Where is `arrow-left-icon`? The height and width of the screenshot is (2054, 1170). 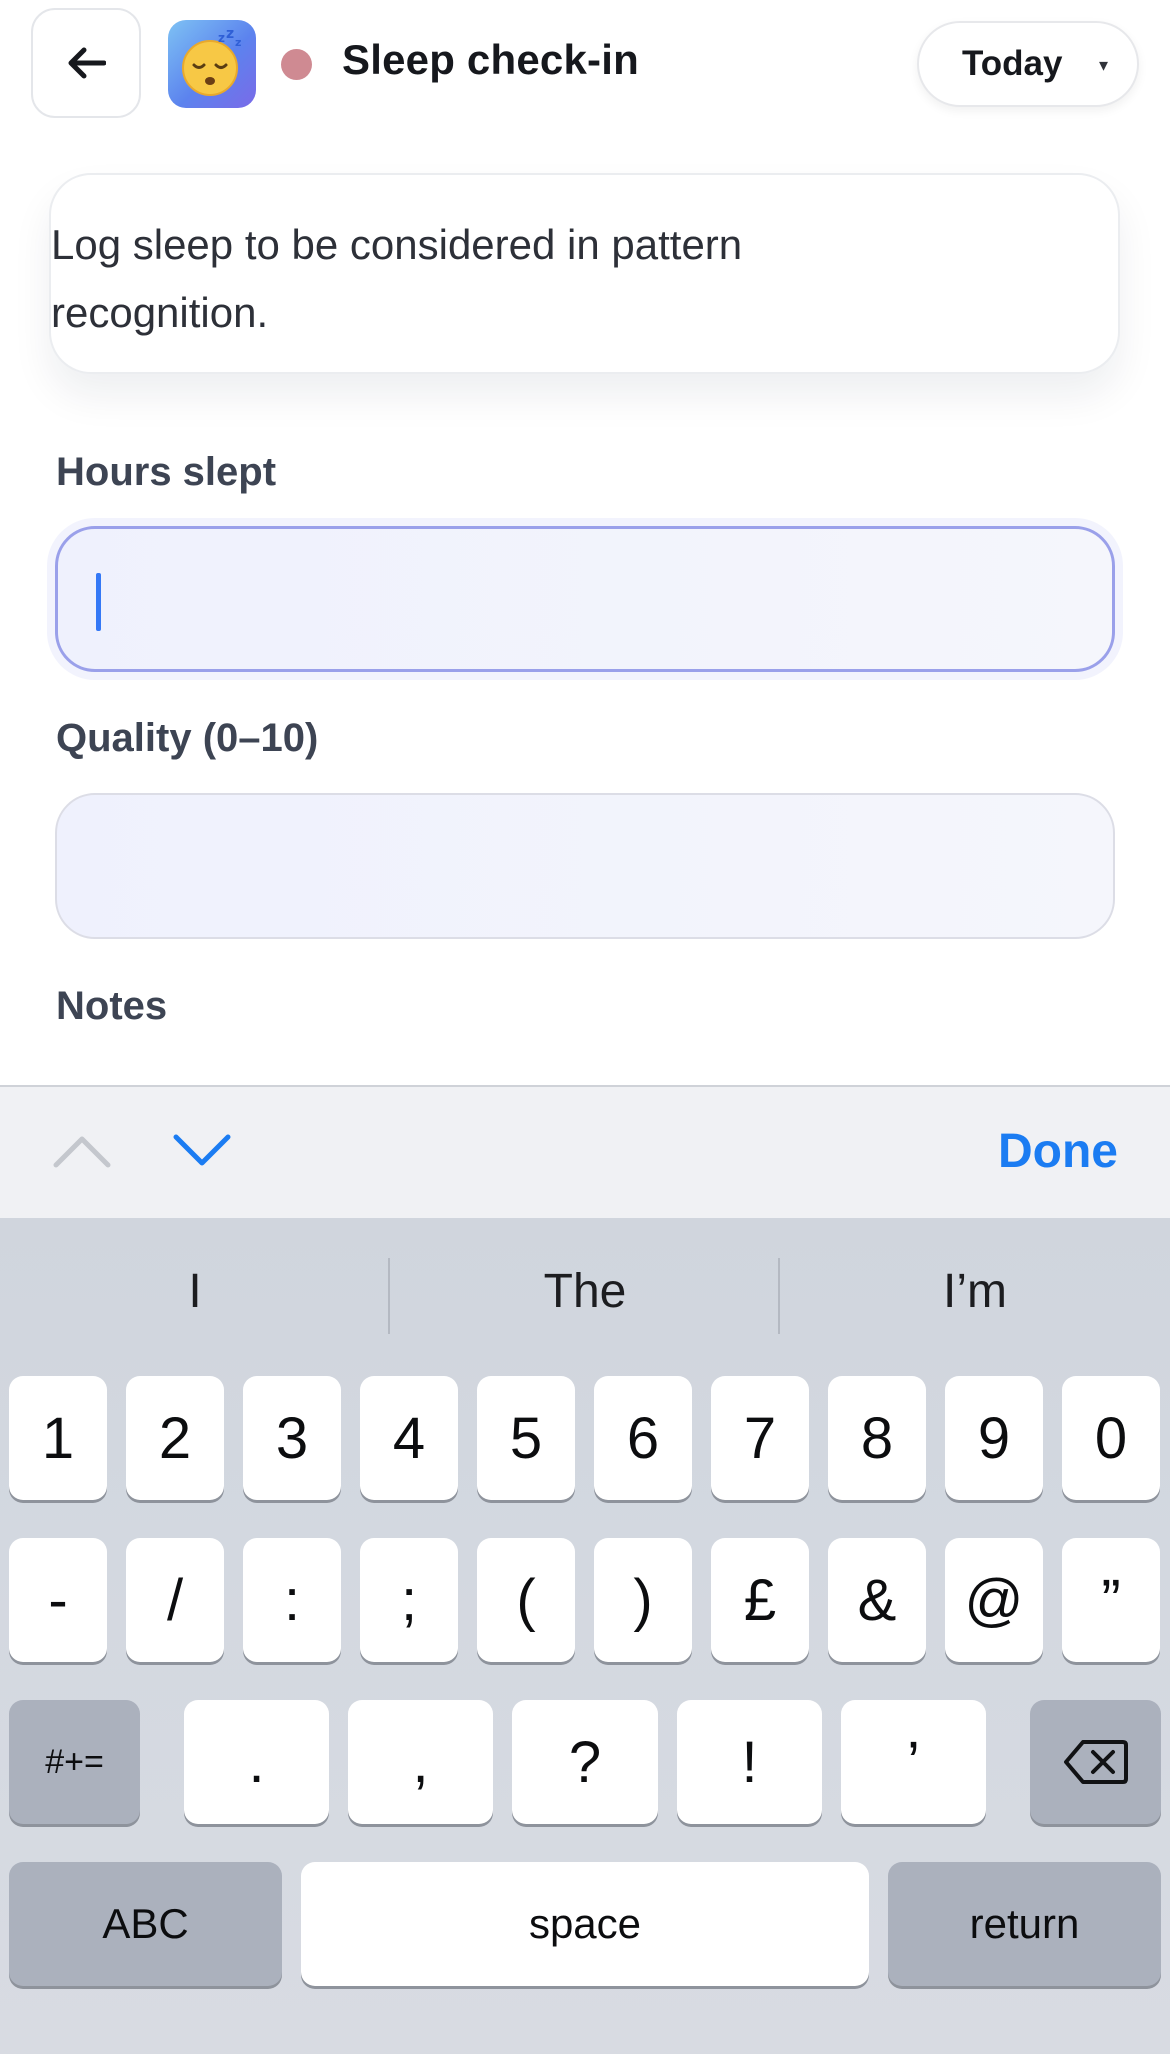 arrow-left-icon is located at coordinates (87, 63).